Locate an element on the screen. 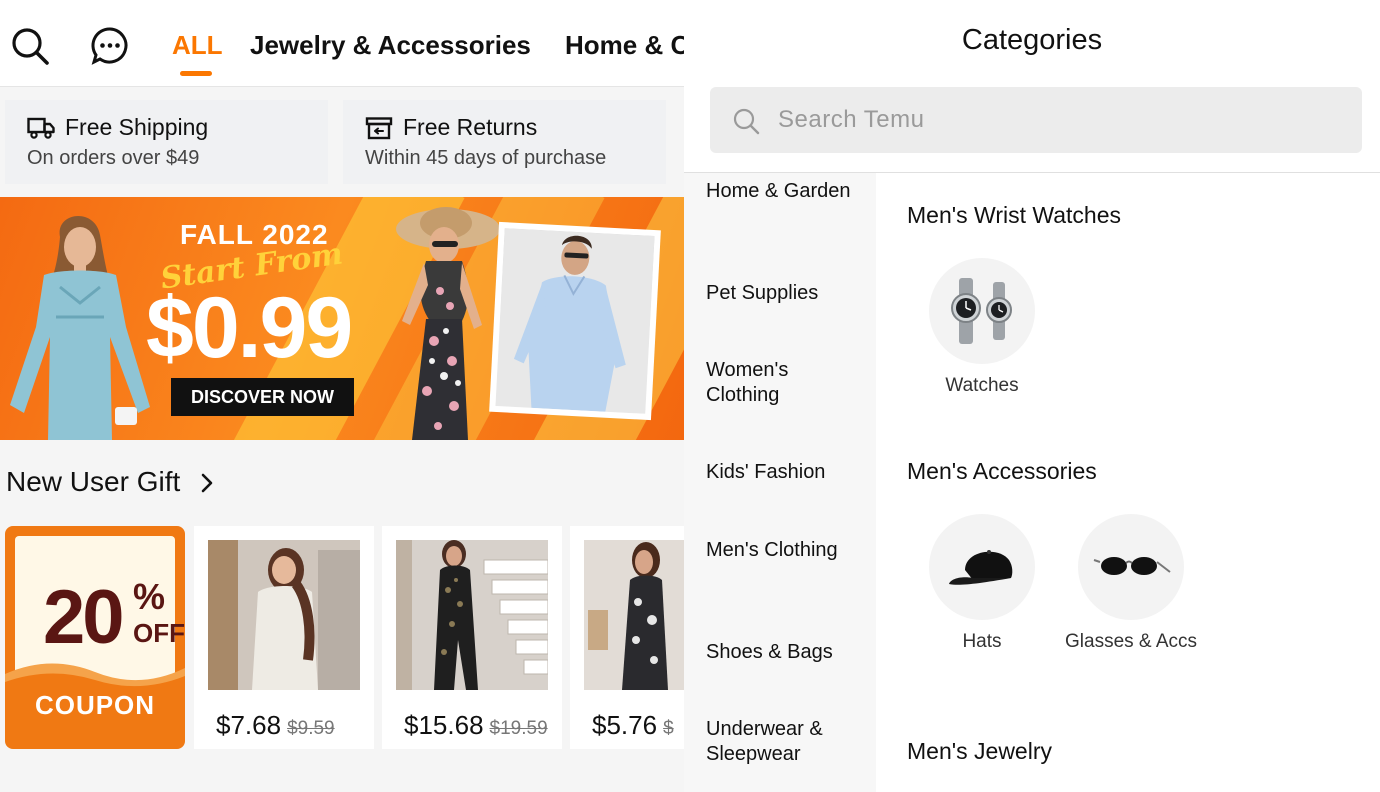 This screenshot has width=1380, height=792. coupon-wave is located at coordinates (95, 678).